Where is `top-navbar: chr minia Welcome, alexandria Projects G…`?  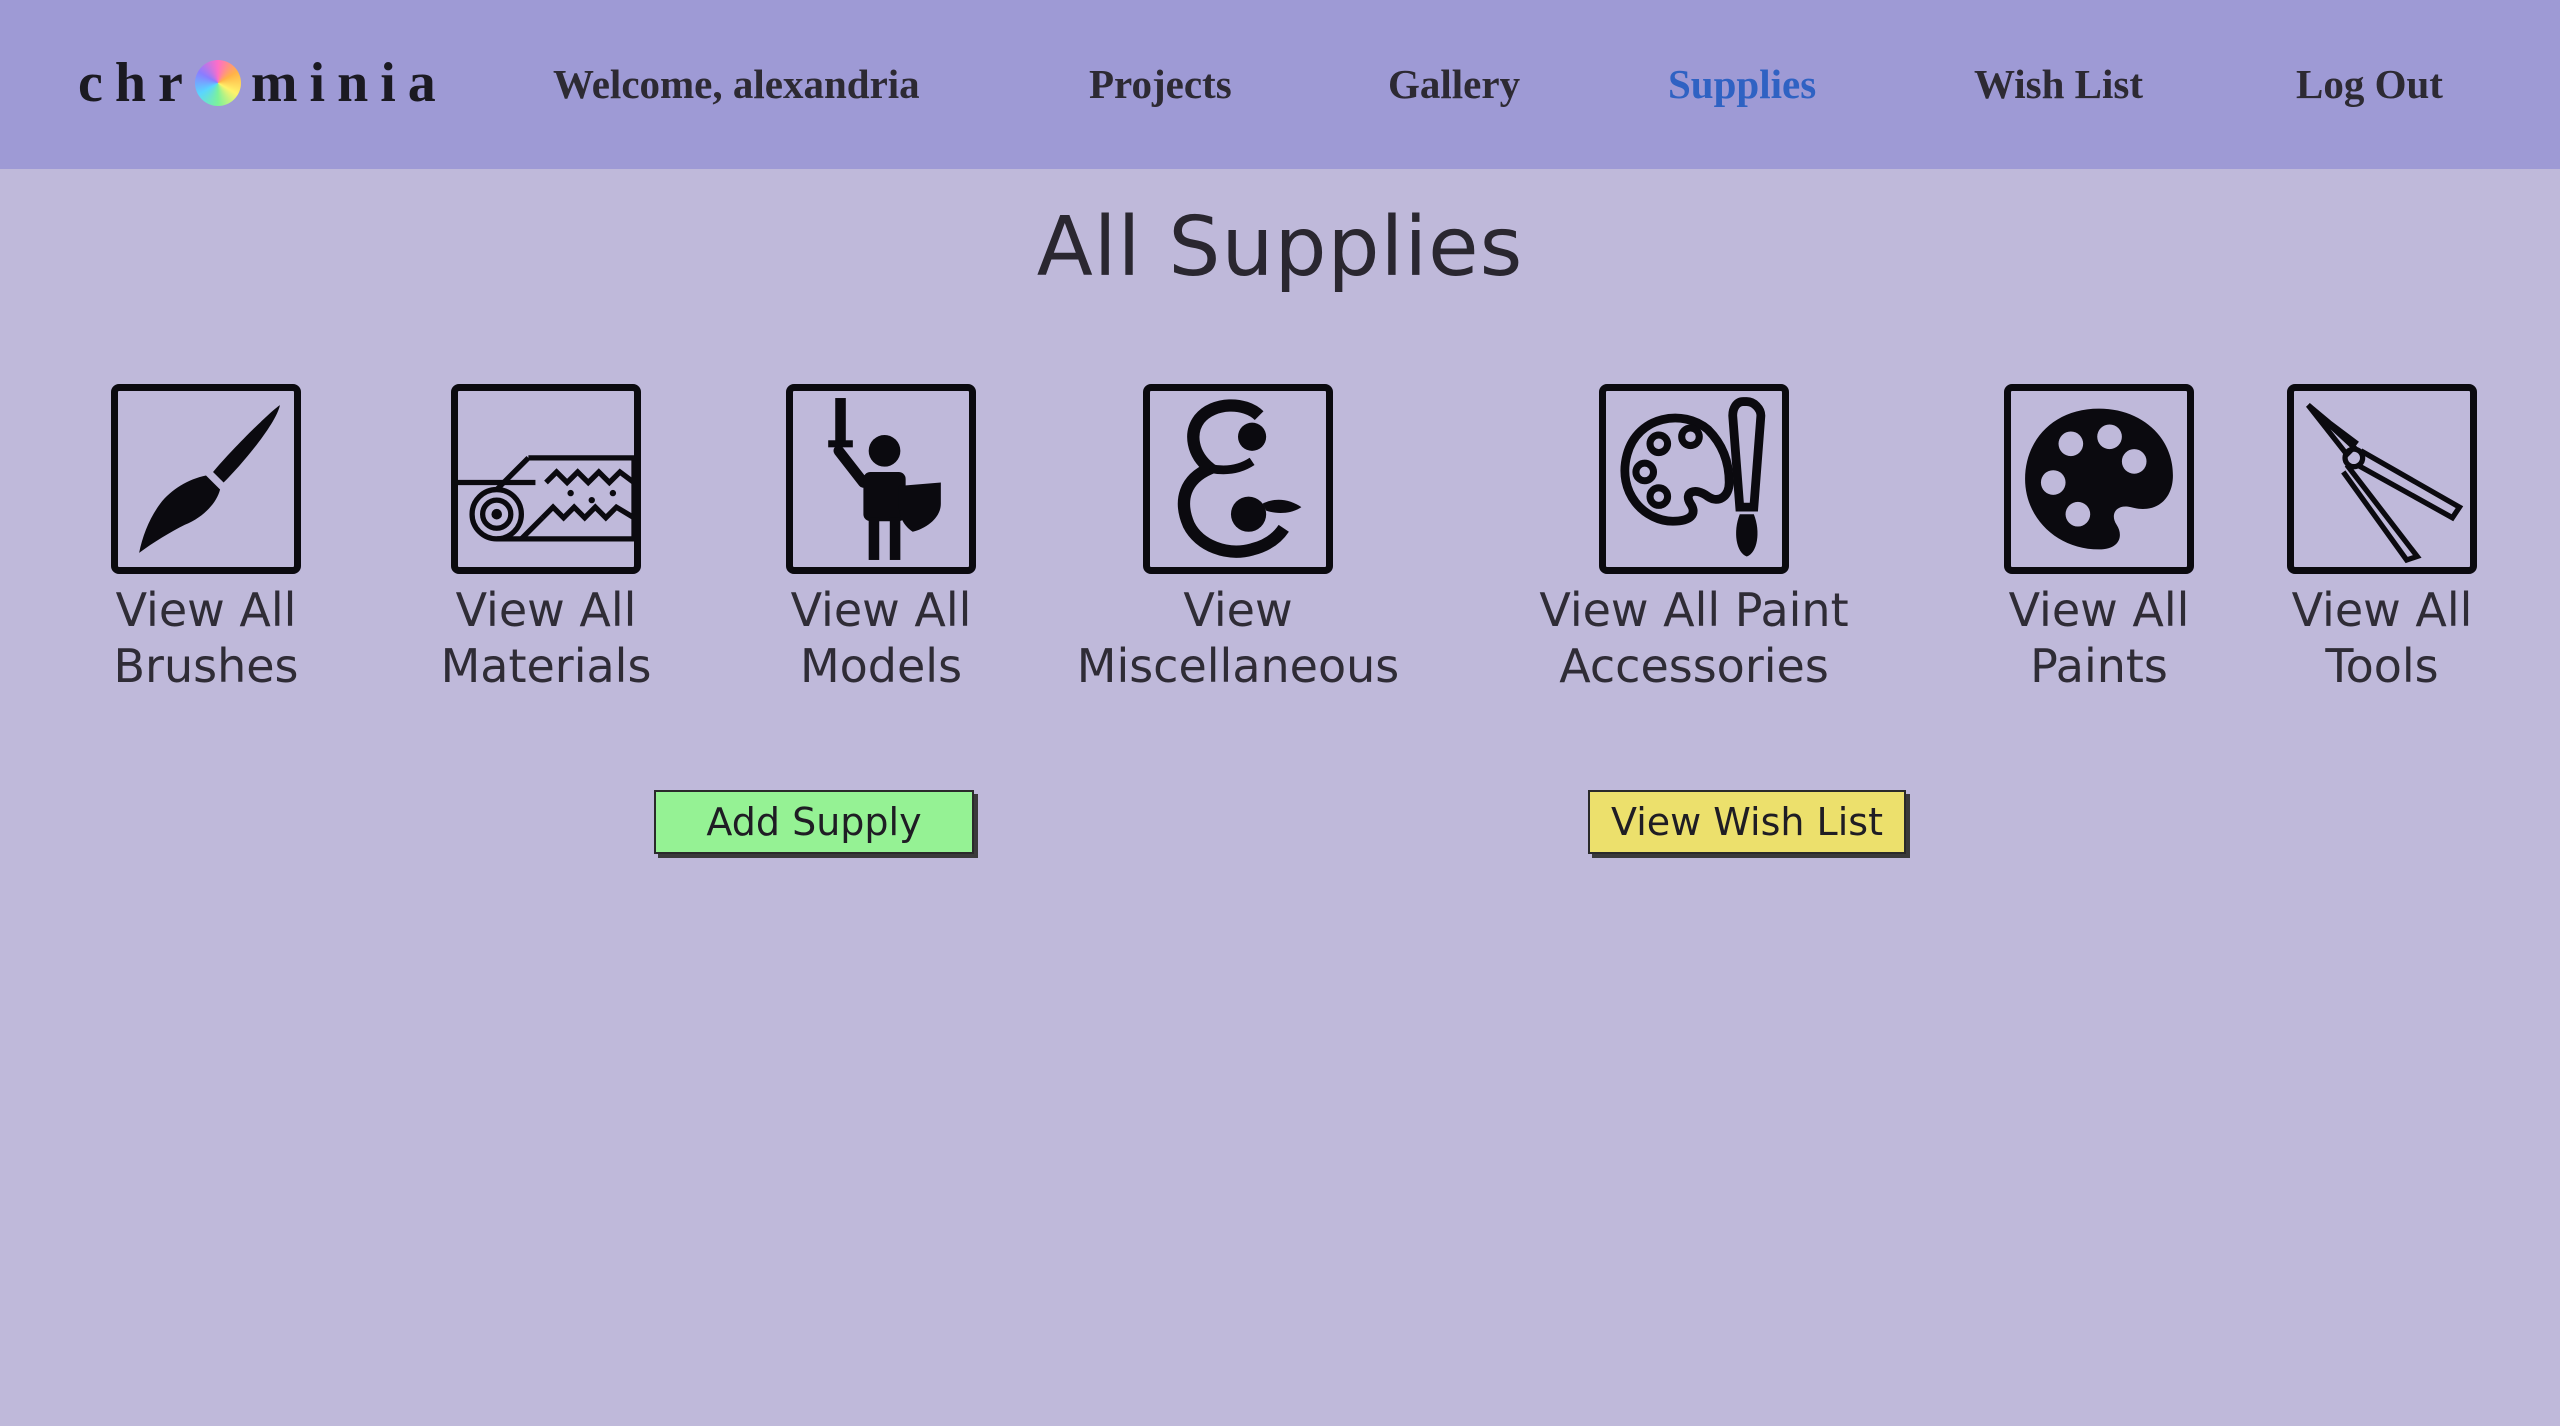
top-navbar: chr minia Welcome, alexandria Projects G… is located at coordinates (1280, 84).